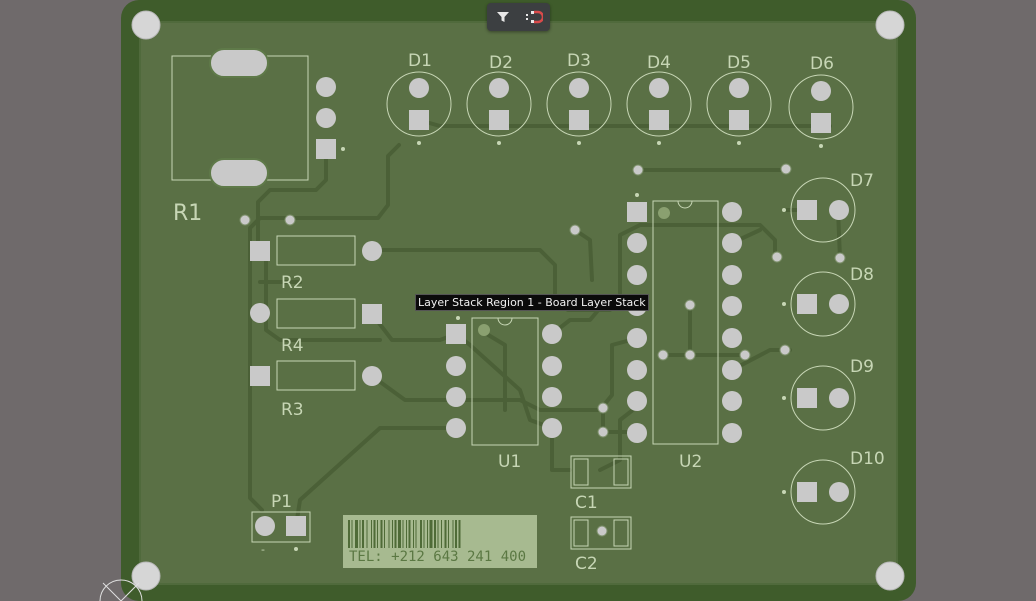 This screenshot has width=1036, height=601. What do you see at coordinates (586, 564) in the screenshot?
I see `label-c2: C2` at bounding box center [586, 564].